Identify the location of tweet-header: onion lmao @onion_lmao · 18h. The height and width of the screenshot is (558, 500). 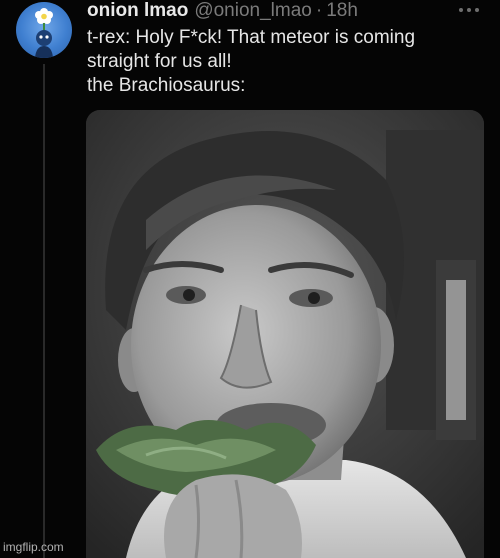
(222, 12).